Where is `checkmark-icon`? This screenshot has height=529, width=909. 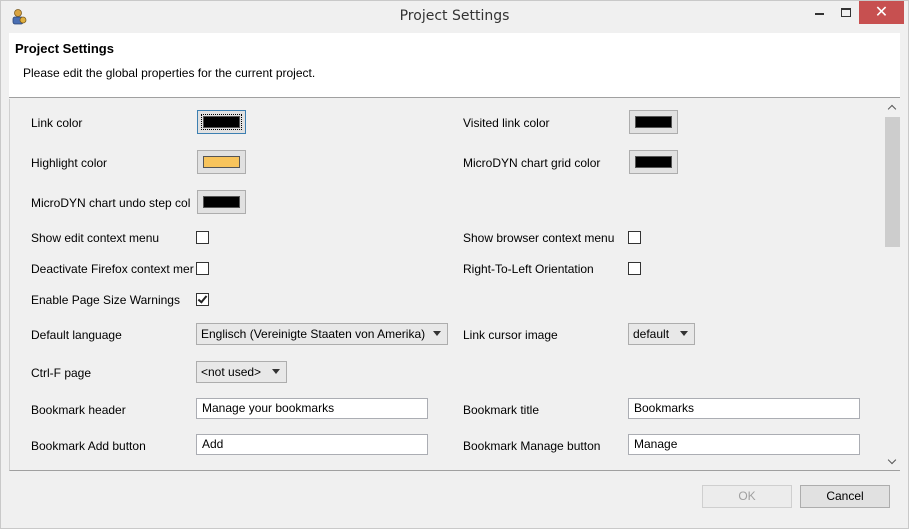
checkmark-icon is located at coordinates (202, 298).